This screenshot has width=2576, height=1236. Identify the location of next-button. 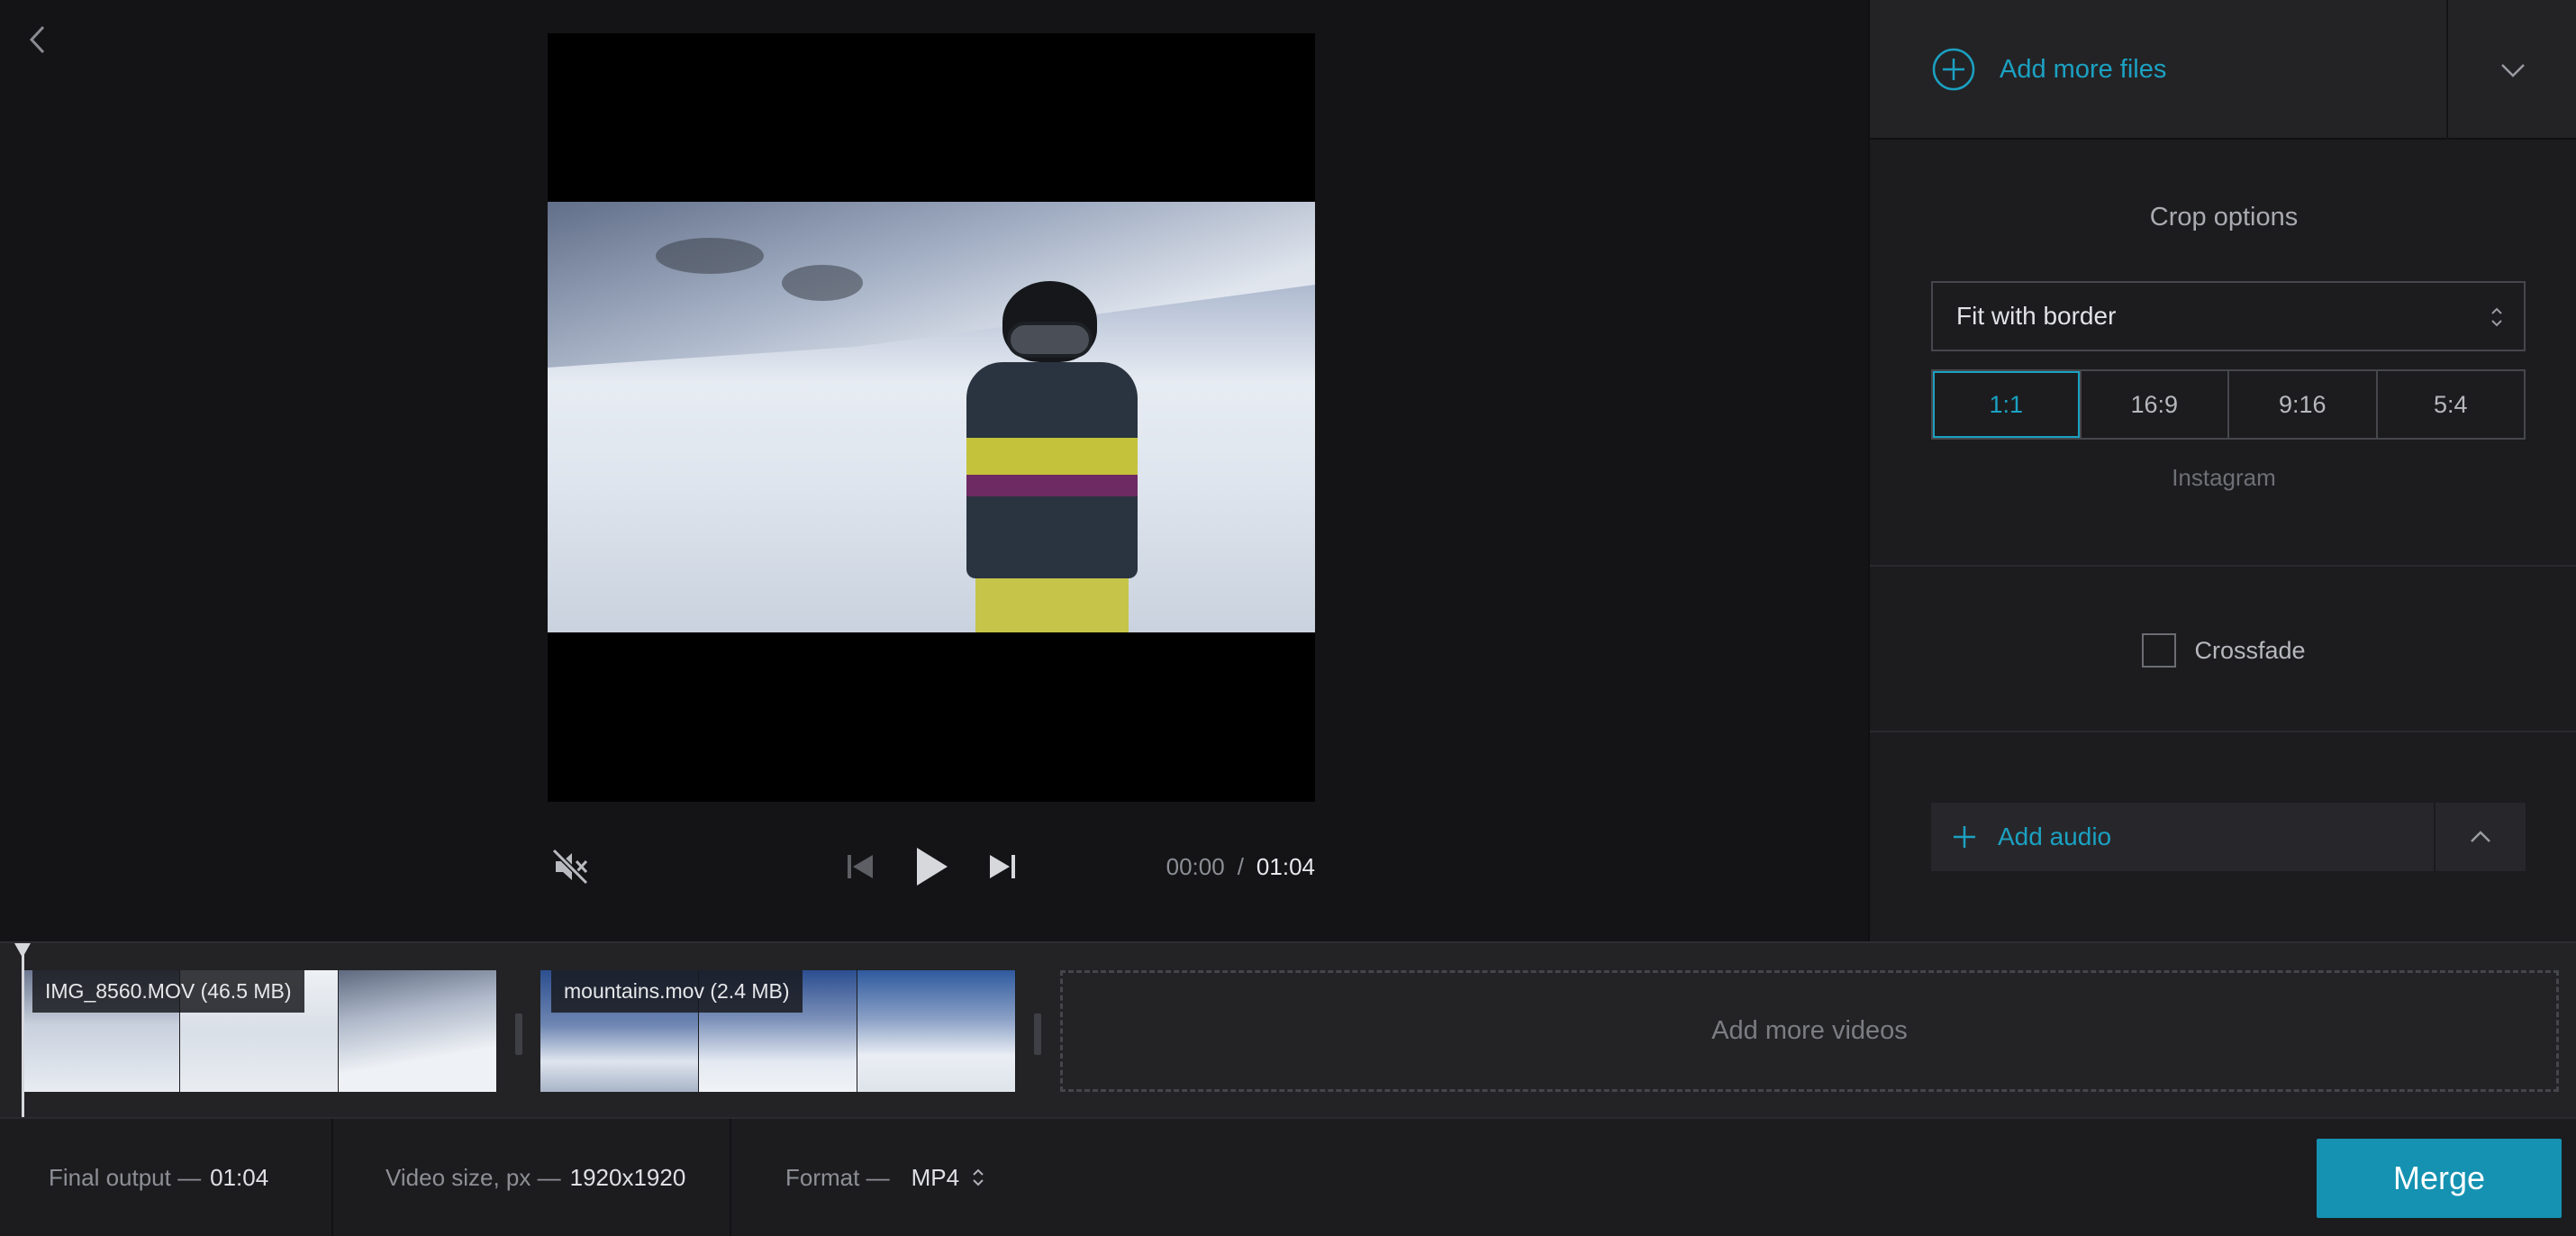
(1002, 866).